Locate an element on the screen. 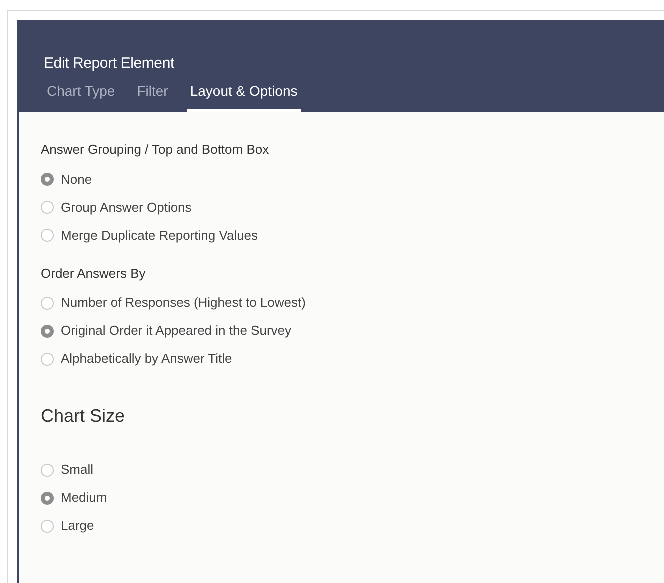  section-heading: Answer Grouping / Top and Bottom Box is located at coordinates (155, 150).